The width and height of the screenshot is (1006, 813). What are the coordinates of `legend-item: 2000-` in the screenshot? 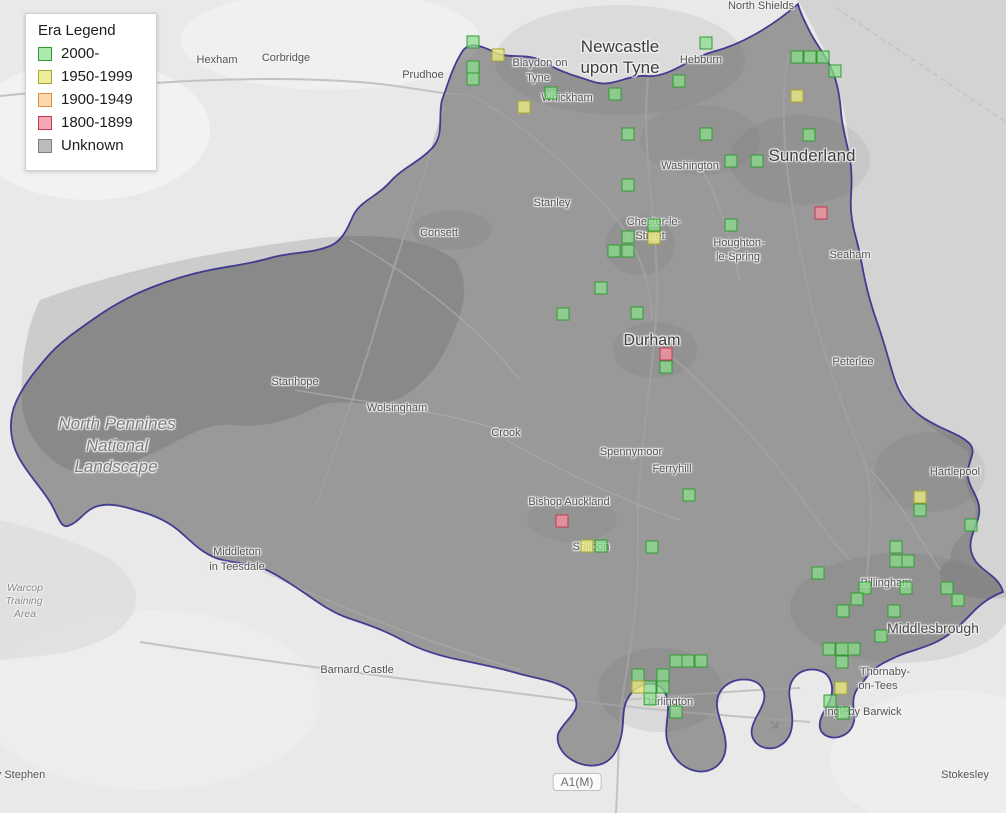 It's located at (91, 53).